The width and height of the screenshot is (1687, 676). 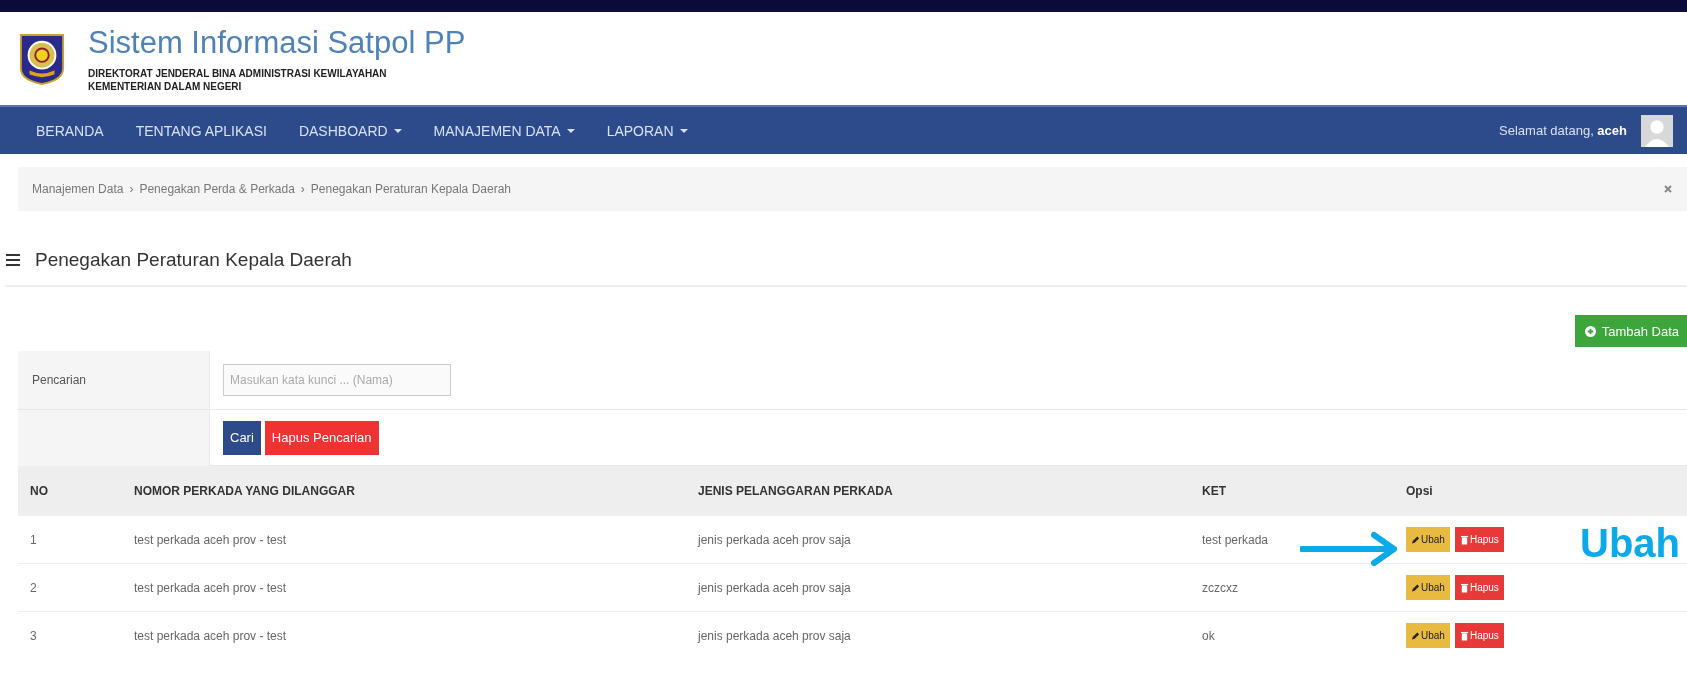 I want to click on column-header: Opsi, so click(x=1540, y=491).